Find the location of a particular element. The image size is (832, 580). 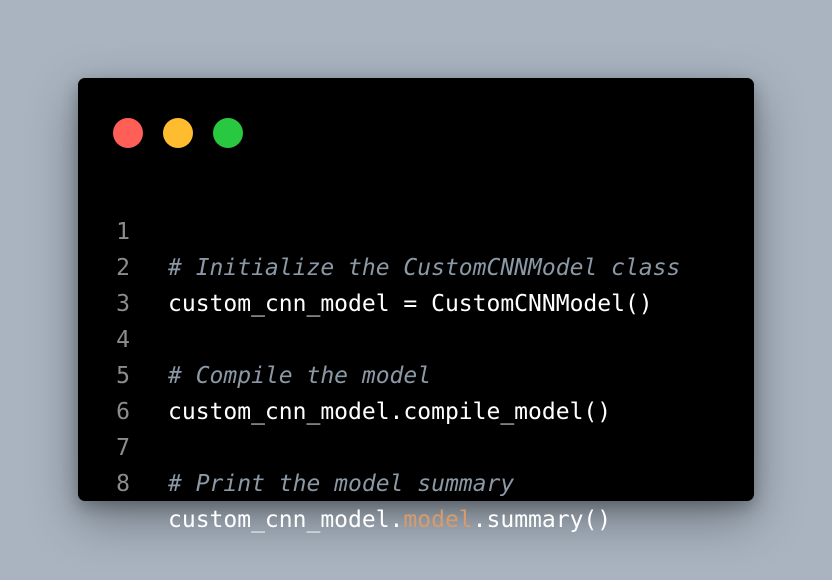

minimize-window-icon is located at coordinates (178, 133).